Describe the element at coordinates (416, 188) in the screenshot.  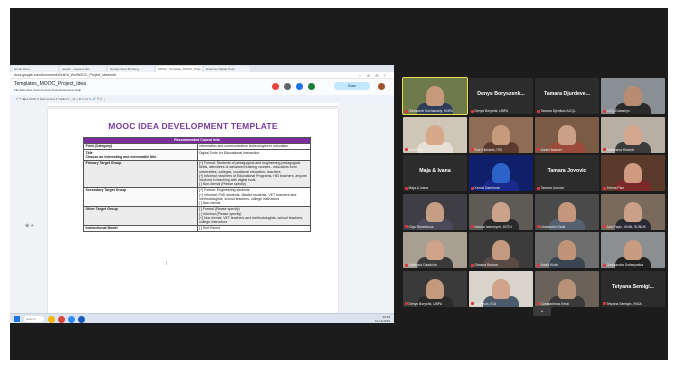
I see `participant-name: Maja & Ivana` at that location.